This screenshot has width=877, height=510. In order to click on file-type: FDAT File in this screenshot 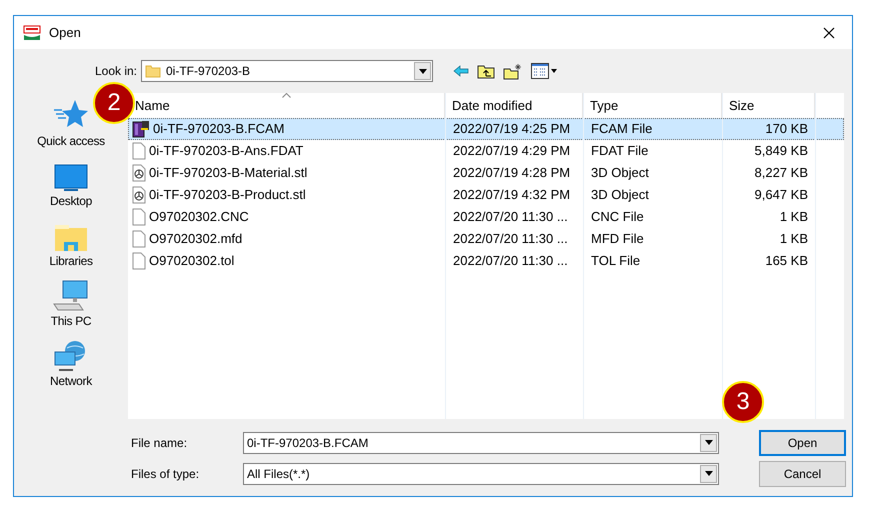, I will do `click(620, 151)`.